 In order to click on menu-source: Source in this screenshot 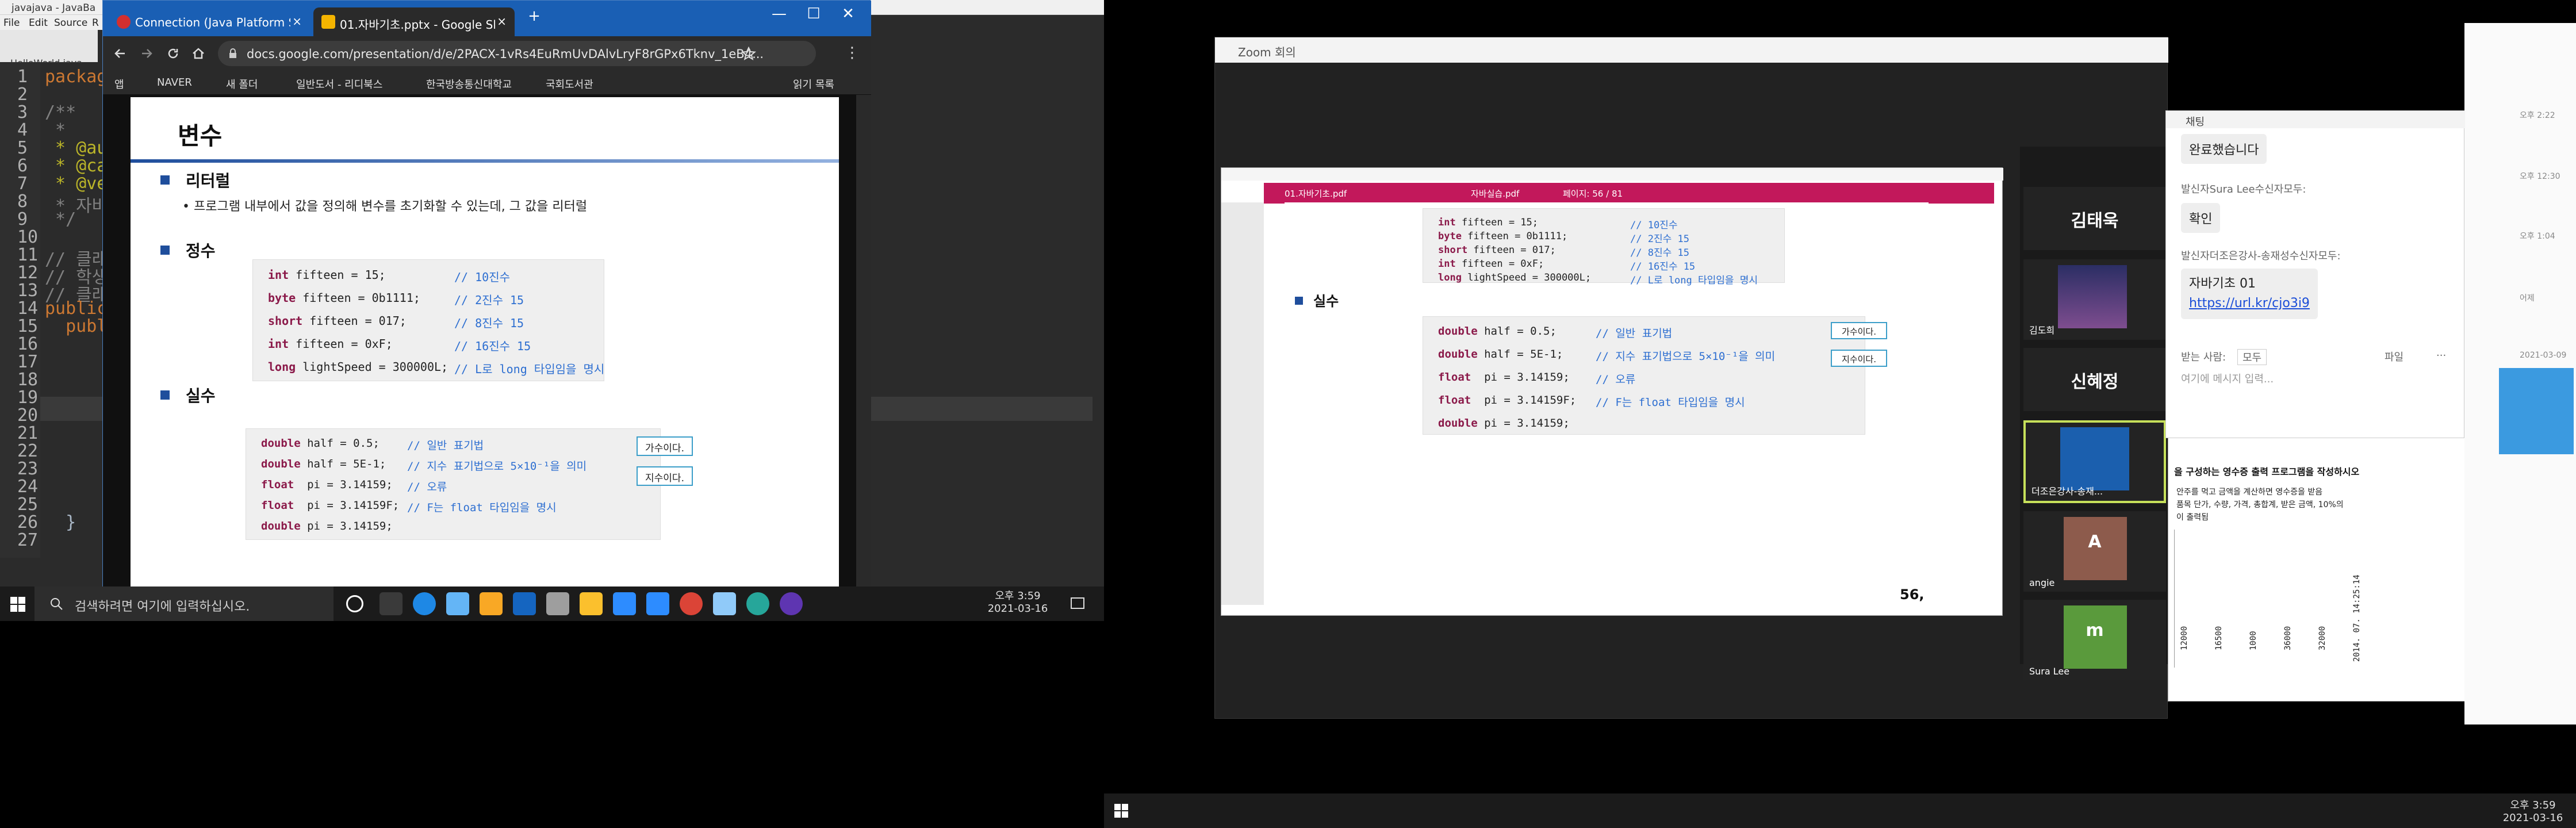, I will do `click(70, 23)`.